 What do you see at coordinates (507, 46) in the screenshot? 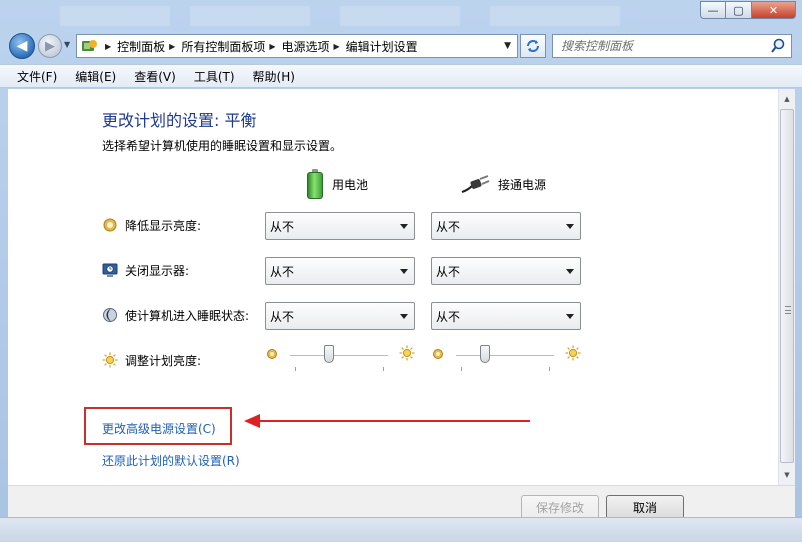
I see `chevron-down-icon: ▼` at bounding box center [507, 46].